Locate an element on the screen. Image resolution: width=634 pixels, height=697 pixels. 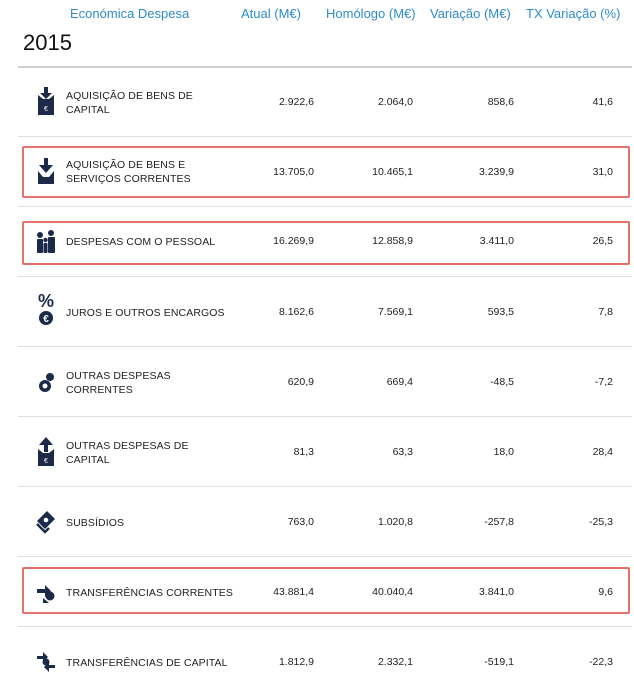
current-value: 620,9 is located at coordinates (300, 382).